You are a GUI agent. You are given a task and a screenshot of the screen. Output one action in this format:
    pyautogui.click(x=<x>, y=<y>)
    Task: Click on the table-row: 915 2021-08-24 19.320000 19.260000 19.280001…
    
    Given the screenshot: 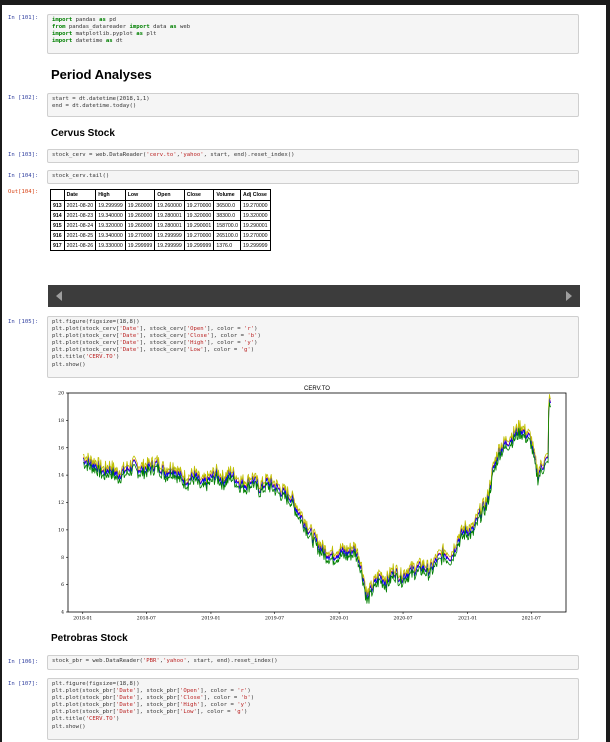 What is the action you would take?
    pyautogui.click(x=160, y=225)
    